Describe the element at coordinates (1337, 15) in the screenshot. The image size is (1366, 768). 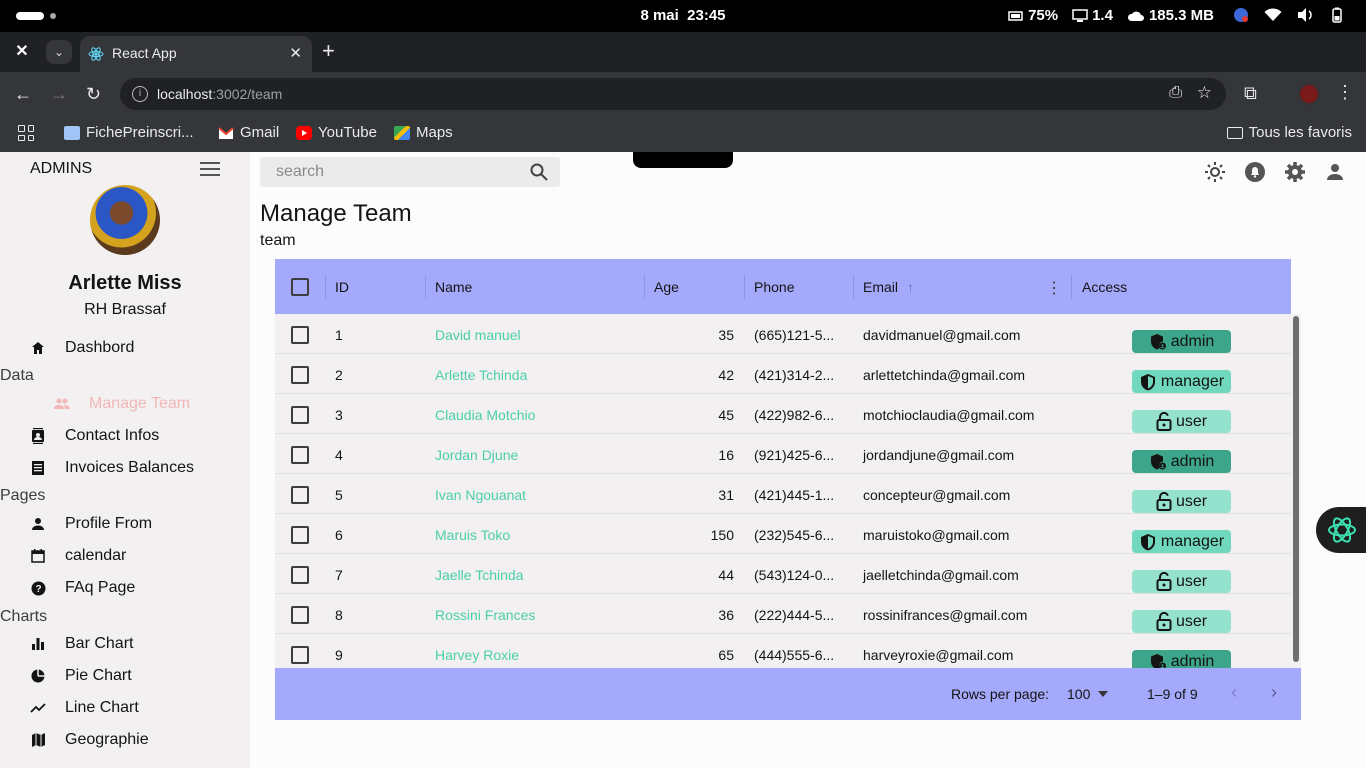
I see `power-icon` at that location.